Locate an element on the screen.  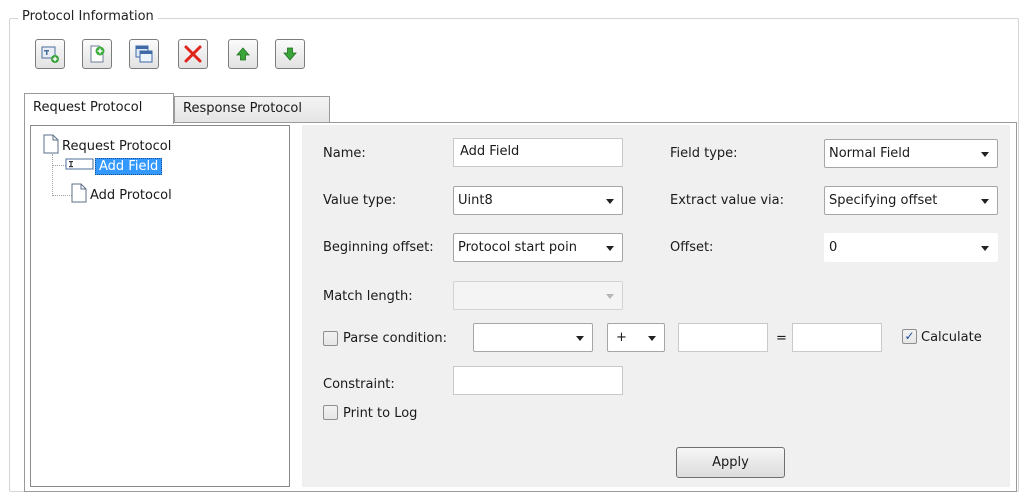
value-type-value: Uint8 is located at coordinates (475, 200).